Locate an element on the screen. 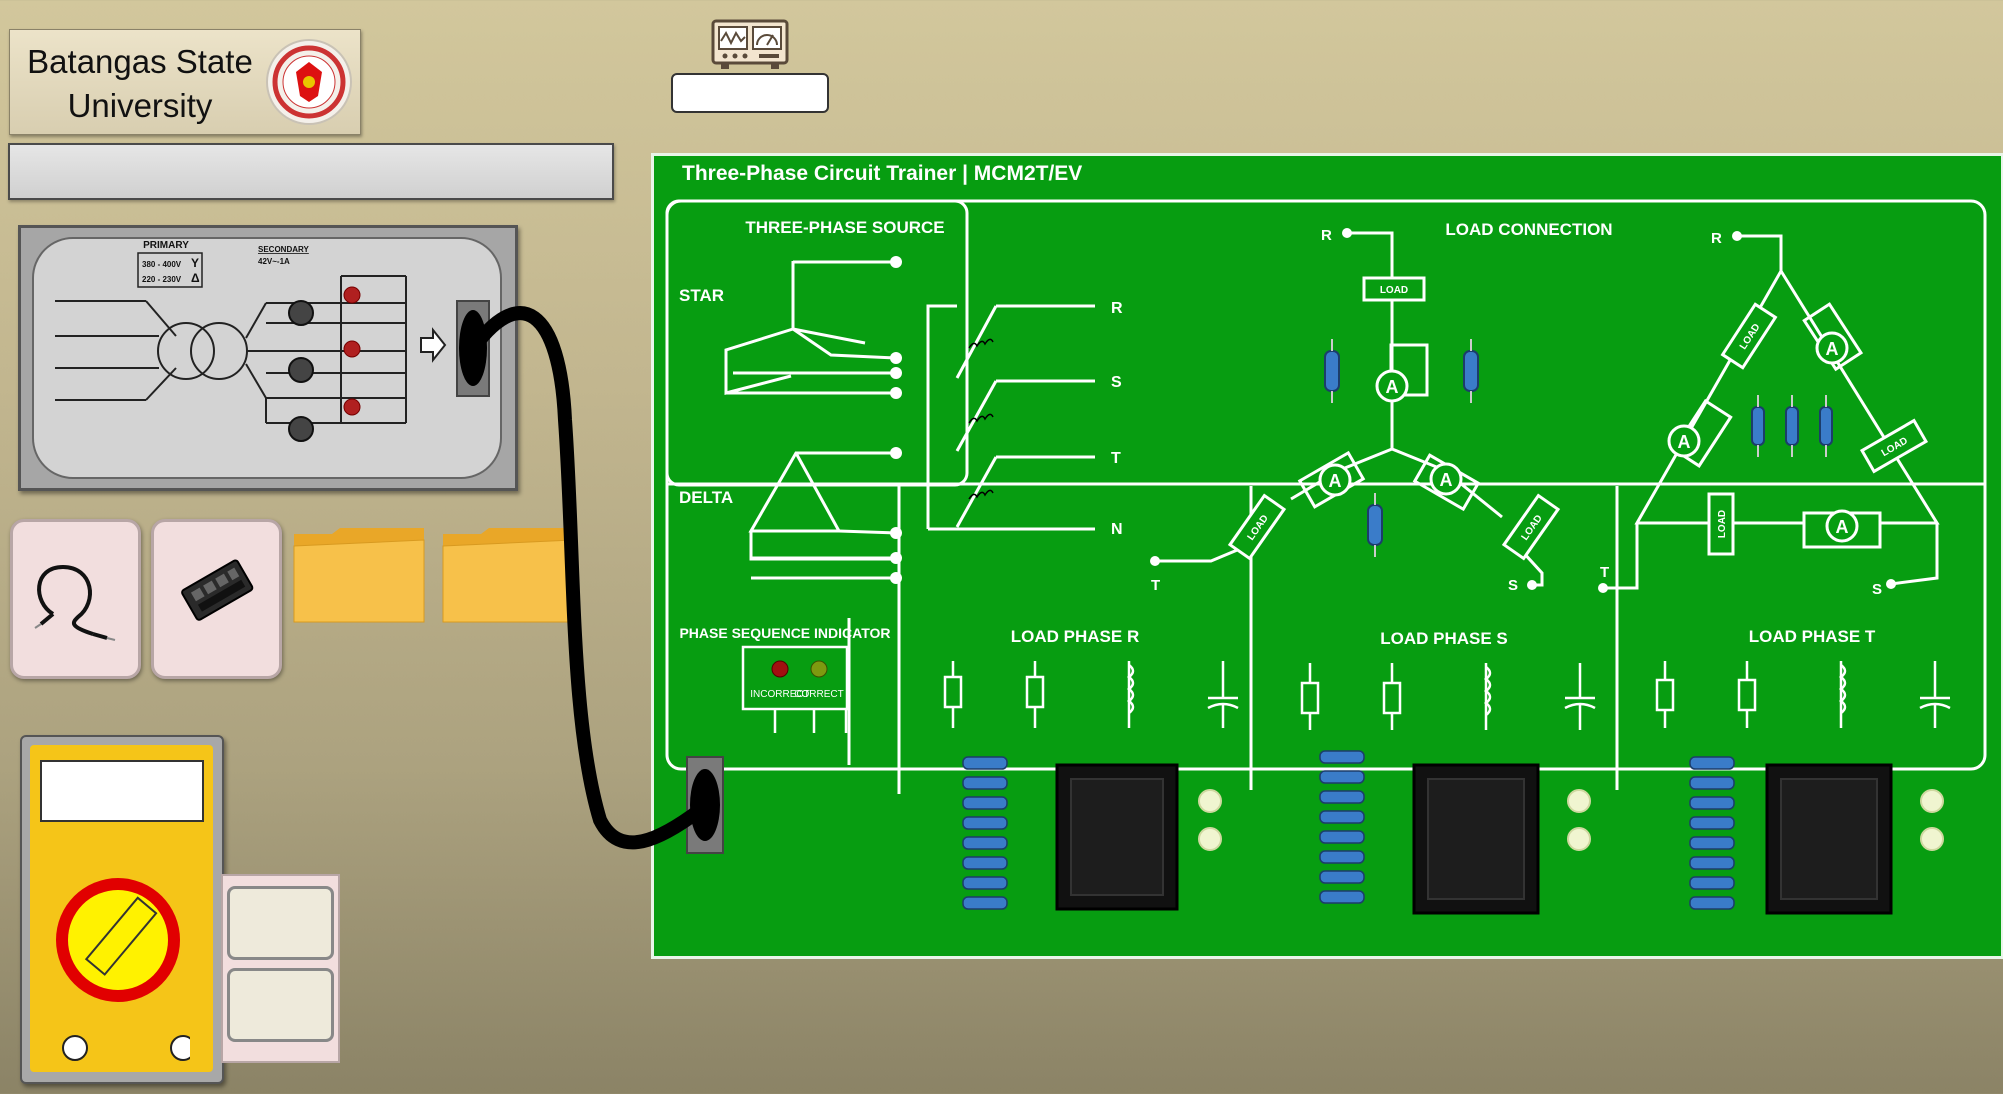 The height and width of the screenshot is (1094, 2003). load-phase-t-title: LOAD PHASE T is located at coordinates (1812, 636).